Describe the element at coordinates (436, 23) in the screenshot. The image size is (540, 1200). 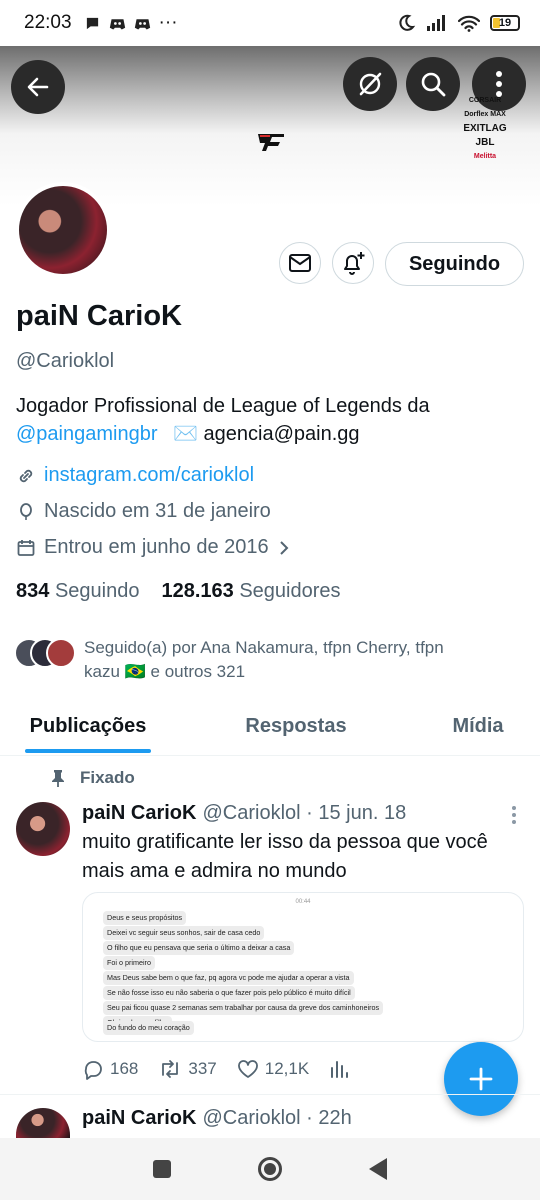
I see `signal-icon` at that location.